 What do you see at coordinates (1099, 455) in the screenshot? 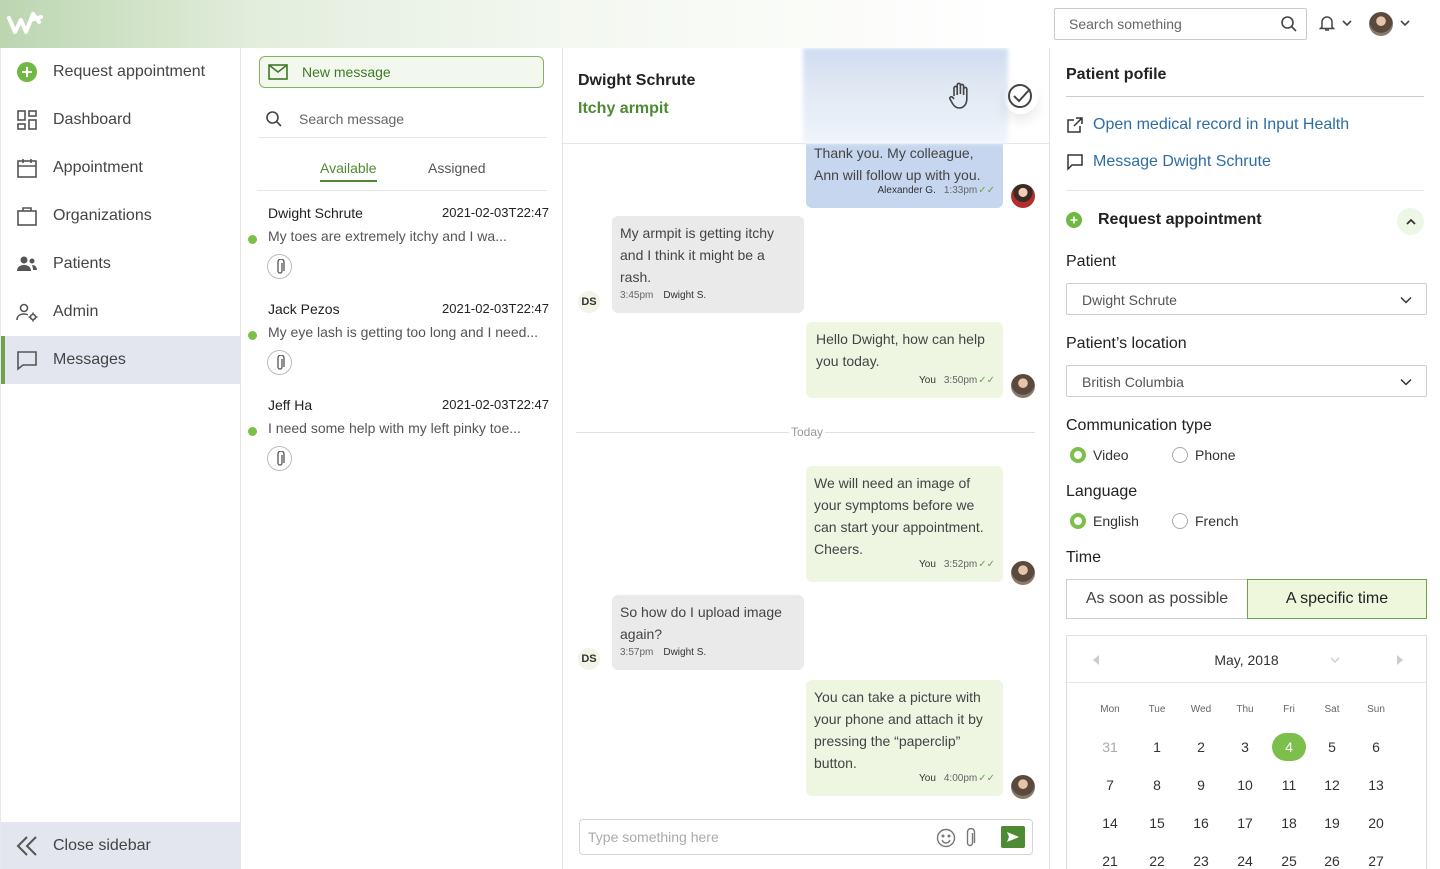
I see `radio-video: Video` at bounding box center [1099, 455].